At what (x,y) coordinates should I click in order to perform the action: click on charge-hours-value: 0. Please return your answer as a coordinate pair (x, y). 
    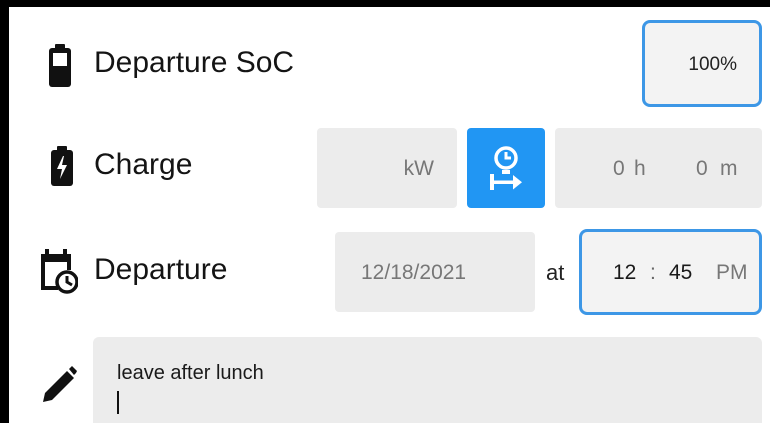
    Looking at the image, I should click on (619, 168).